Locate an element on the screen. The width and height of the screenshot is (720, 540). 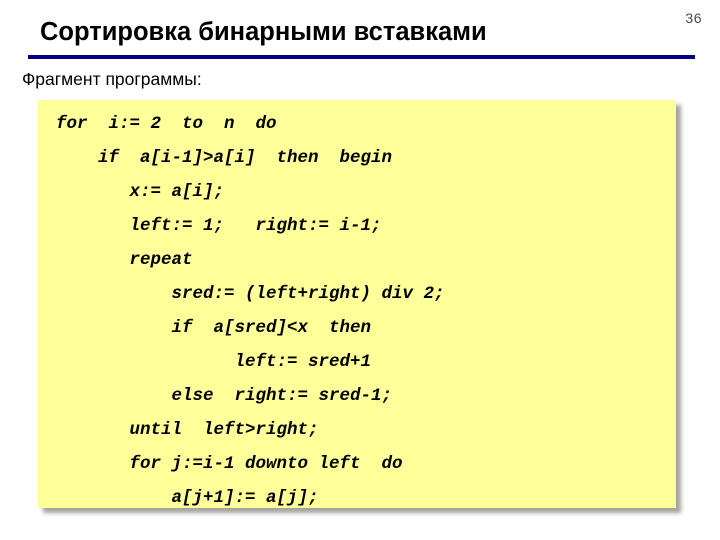
page-title: Сортировка бинарными вставками is located at coordinates (263, 32).